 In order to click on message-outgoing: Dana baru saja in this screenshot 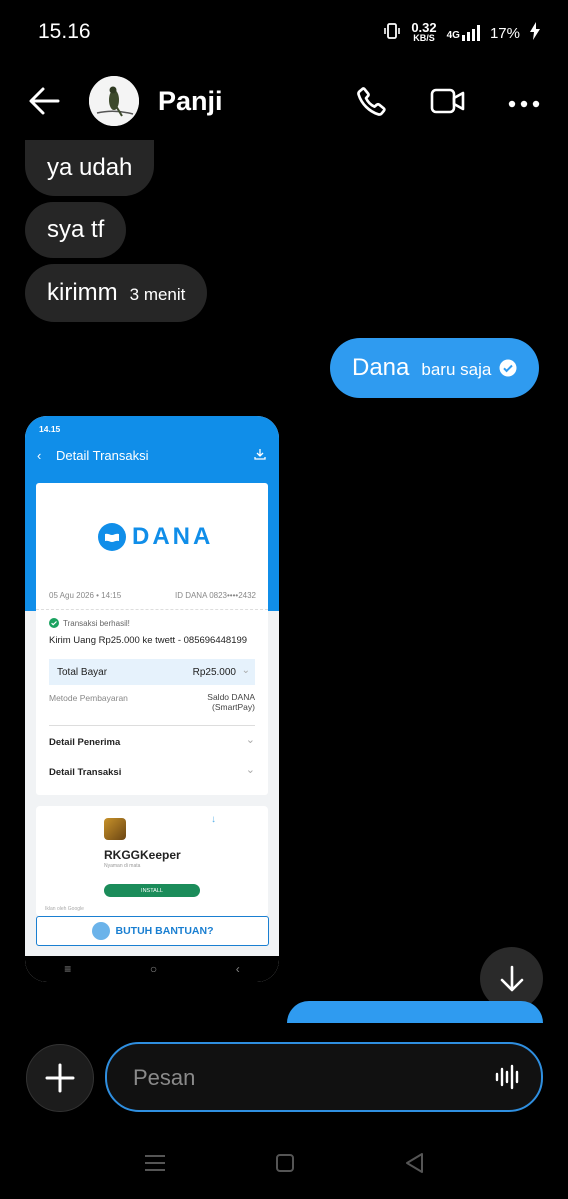, I will do `click(435, 368)`.